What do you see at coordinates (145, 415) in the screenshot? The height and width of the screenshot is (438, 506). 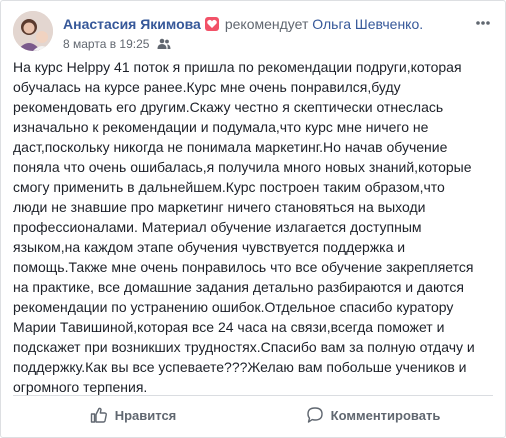 I see `like-label: Нравится` at bounding box center [145, 415].